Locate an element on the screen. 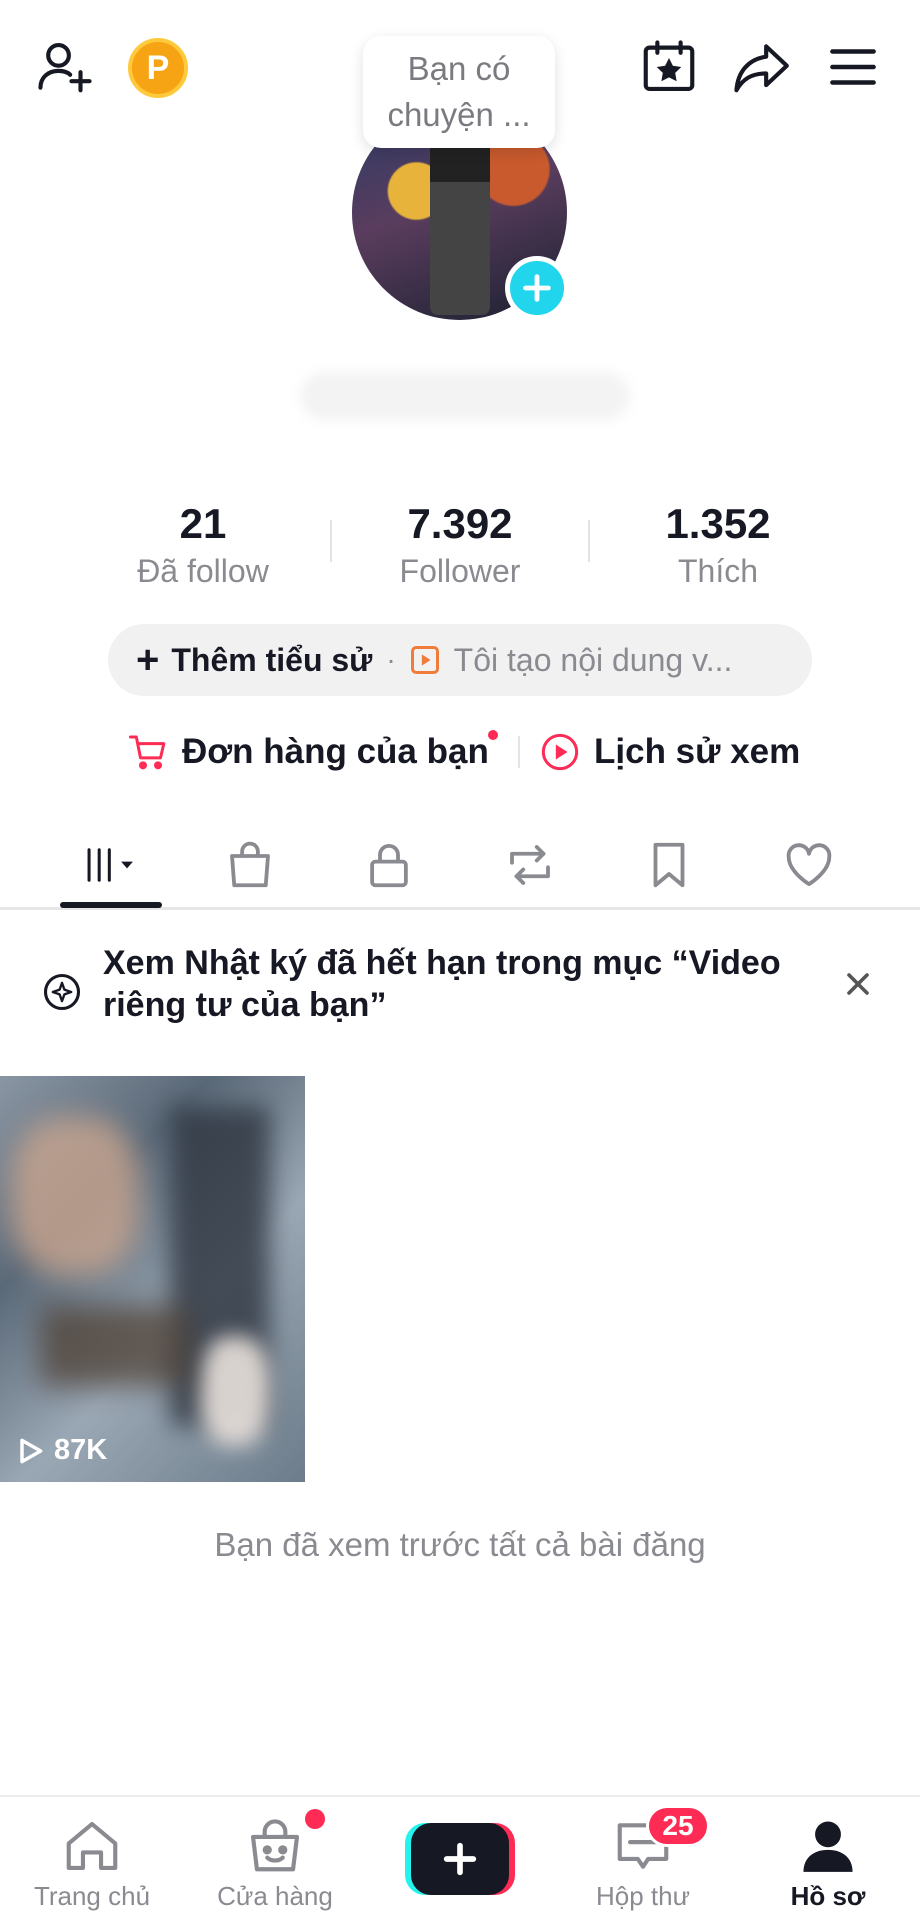 Image resolution: width=920 pixels, height=1920 pixels. tab-reposts is located at coordinates (530, 865).